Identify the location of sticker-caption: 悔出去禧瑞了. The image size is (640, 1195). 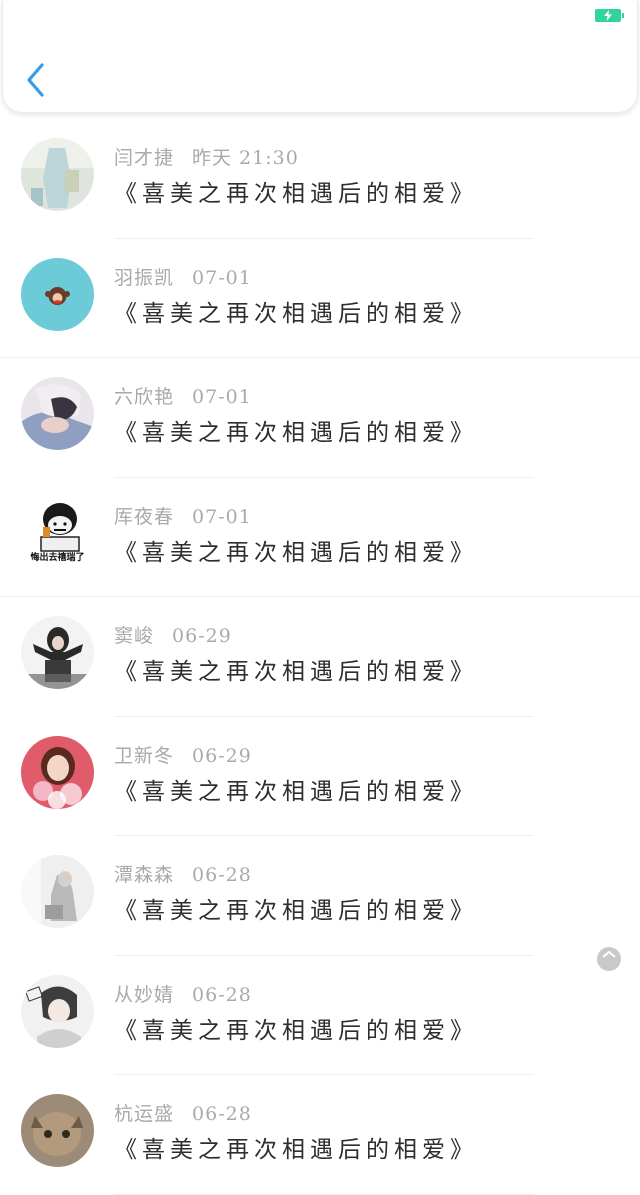
(57, 557).